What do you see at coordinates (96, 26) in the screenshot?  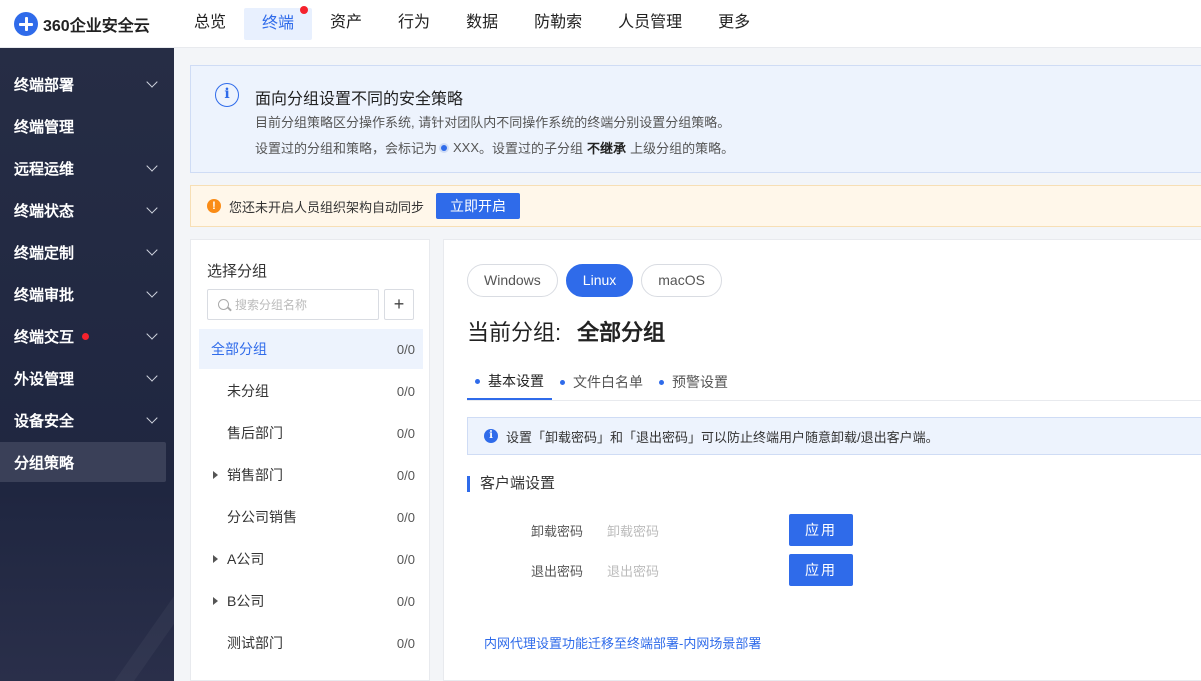 I see `logo-text: 360企业安全云` at bounding box center [96, 26].